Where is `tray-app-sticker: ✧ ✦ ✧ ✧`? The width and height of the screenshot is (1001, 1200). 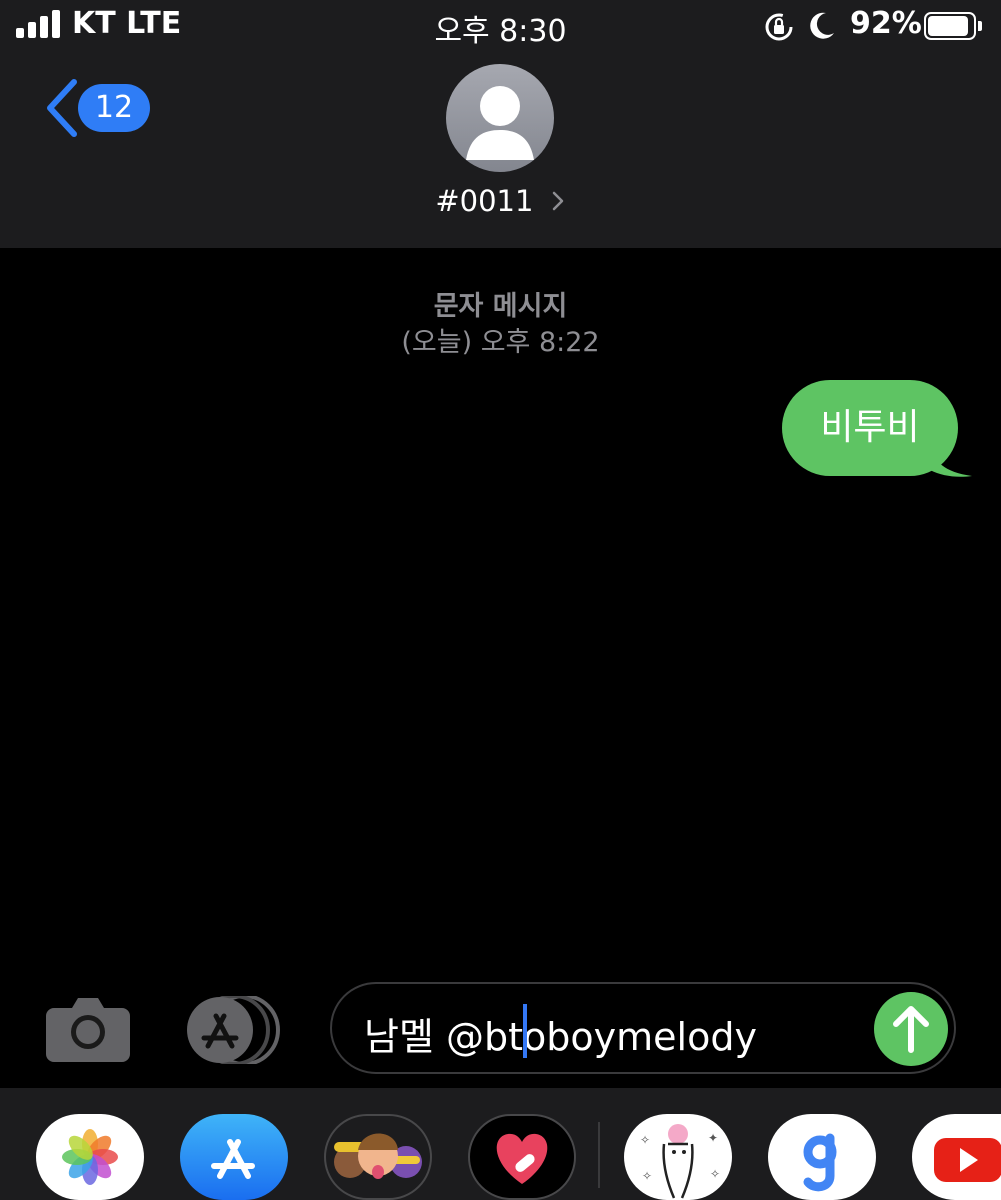
tray-app-sticker: ✧ ✦ ✧ ✧ is located at coordinates (678, 1157).